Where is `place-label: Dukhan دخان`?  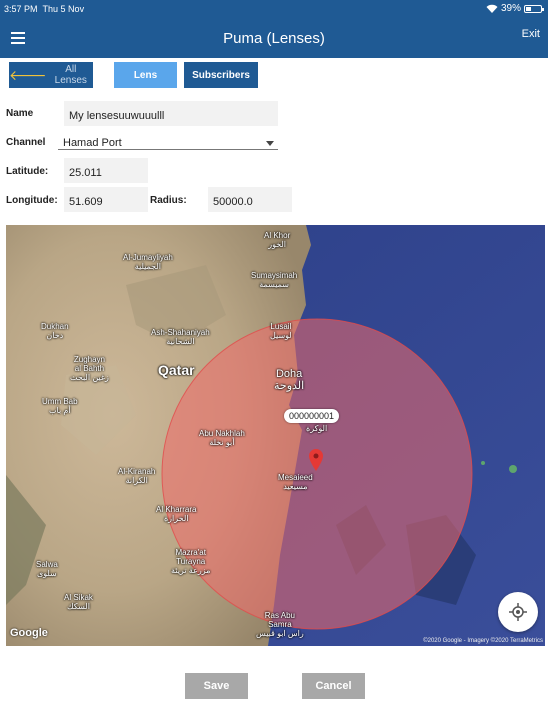 place-label: Dukhan دخان is located at coordinates (55, 331).